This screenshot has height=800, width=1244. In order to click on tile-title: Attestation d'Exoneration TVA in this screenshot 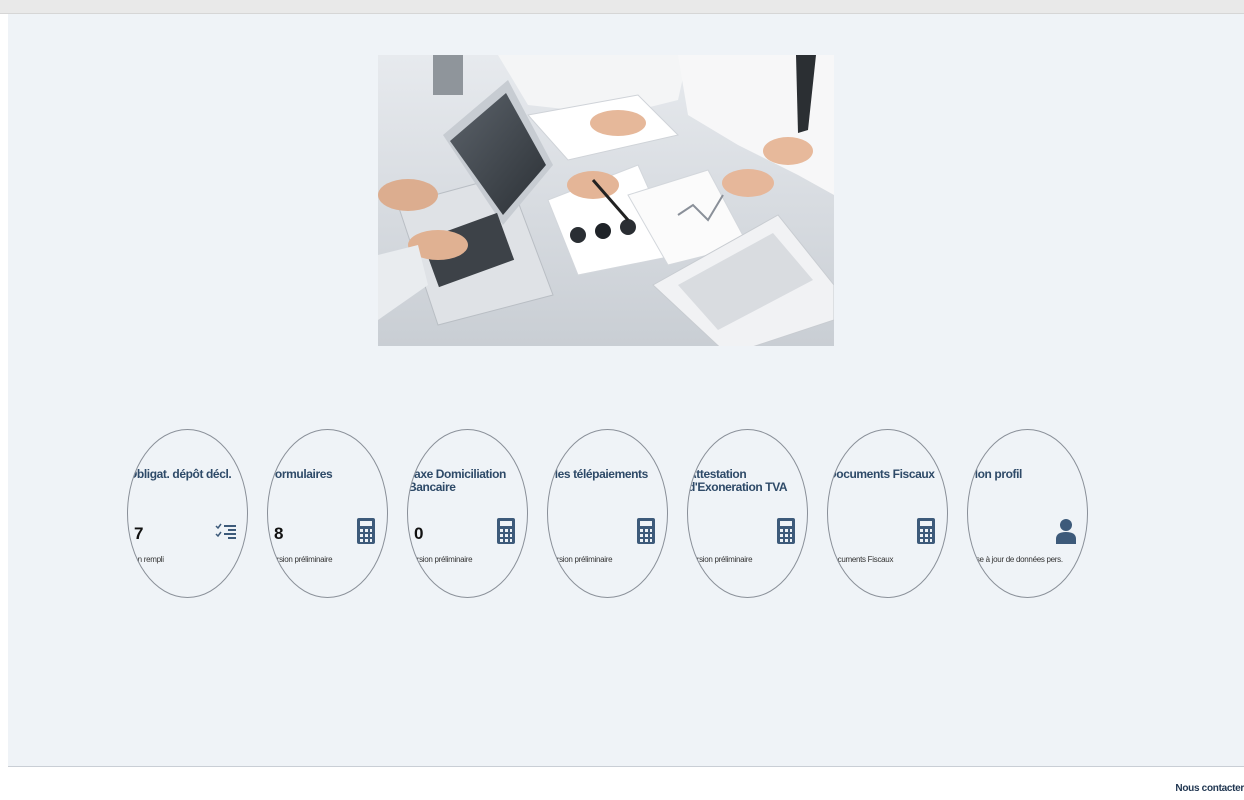, I will do `click(738, 480)`.